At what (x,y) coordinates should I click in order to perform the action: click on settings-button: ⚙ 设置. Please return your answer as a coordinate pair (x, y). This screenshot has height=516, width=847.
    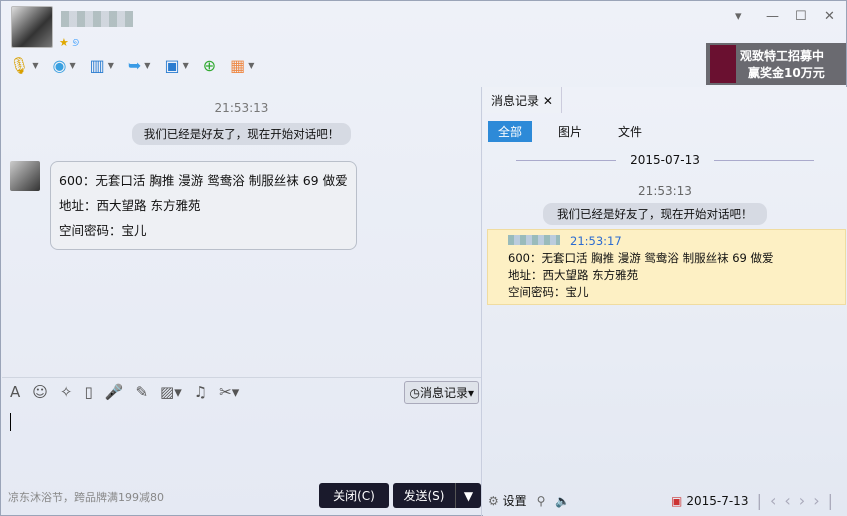
    Looking at the image, I should click on (507, 500).